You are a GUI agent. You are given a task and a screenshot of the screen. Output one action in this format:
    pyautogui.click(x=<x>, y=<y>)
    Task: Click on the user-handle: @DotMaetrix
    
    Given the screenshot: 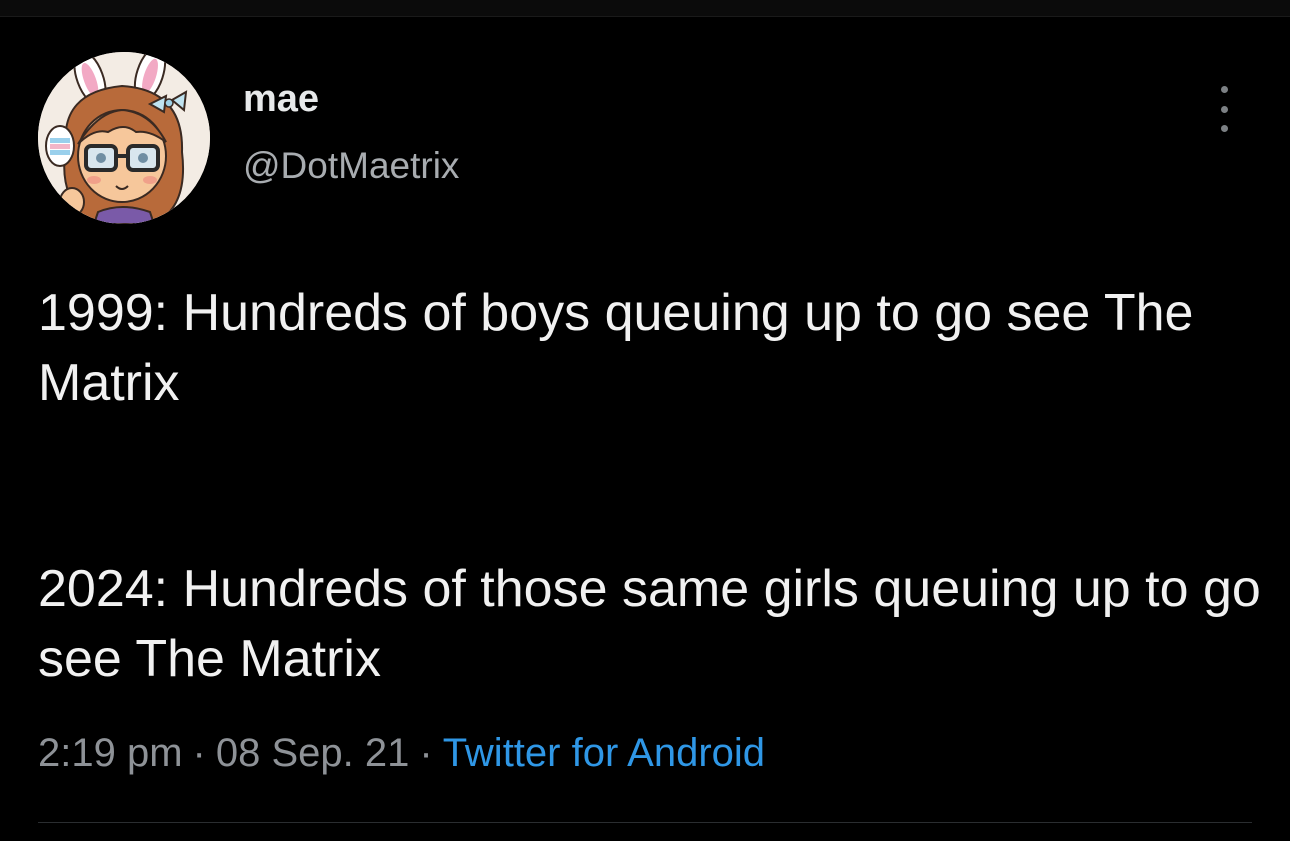 What is the action you would take?
    pyautogui.click(x=351, y=166)
    